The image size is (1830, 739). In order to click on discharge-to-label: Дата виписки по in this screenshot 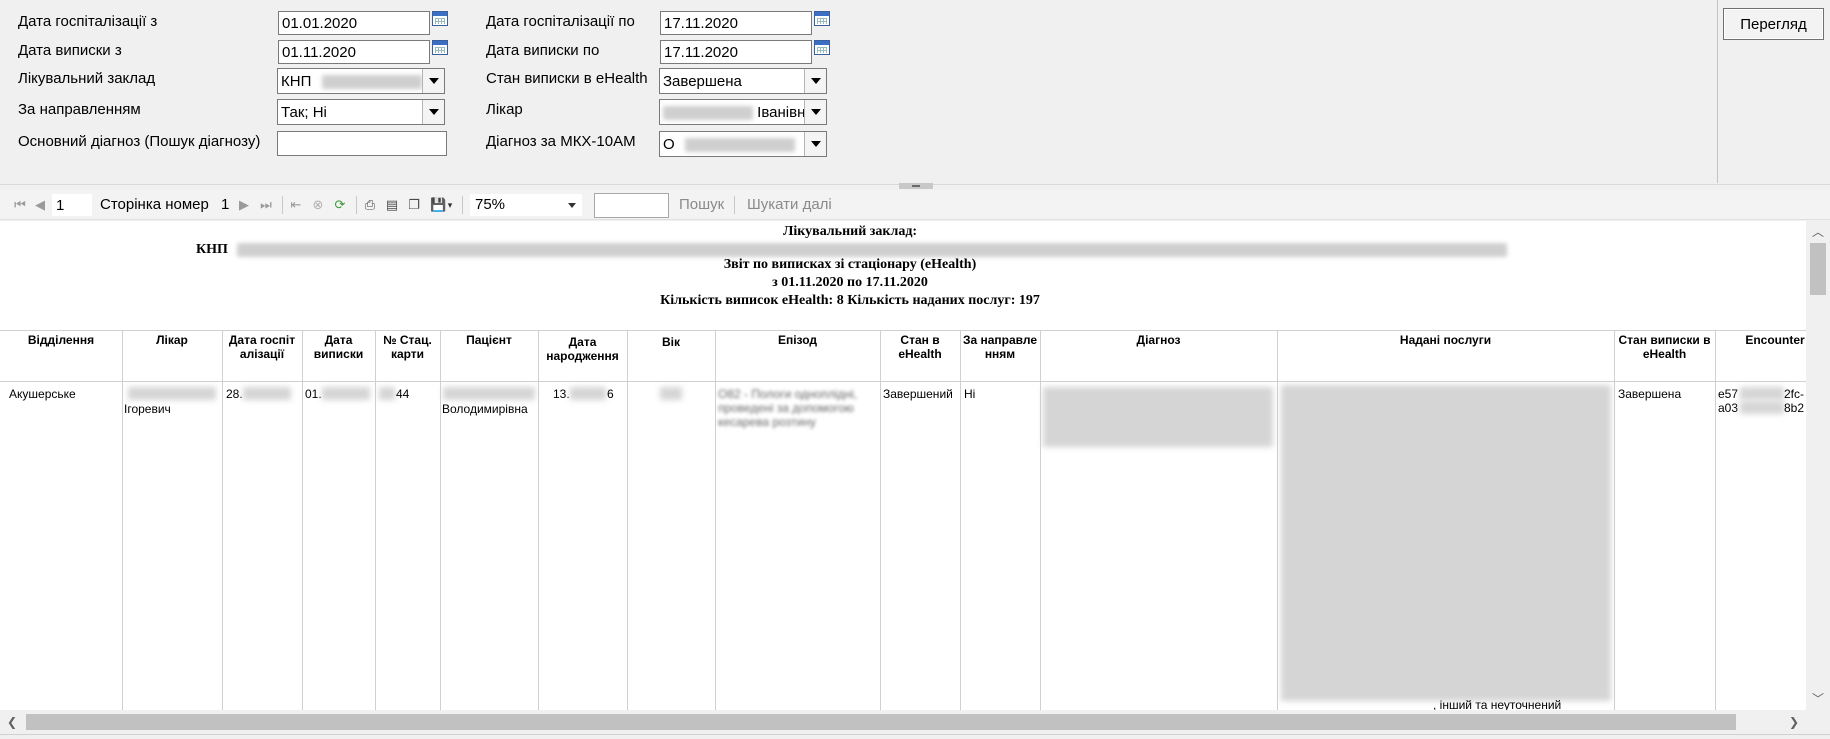, I will do `click(543, 50)`.